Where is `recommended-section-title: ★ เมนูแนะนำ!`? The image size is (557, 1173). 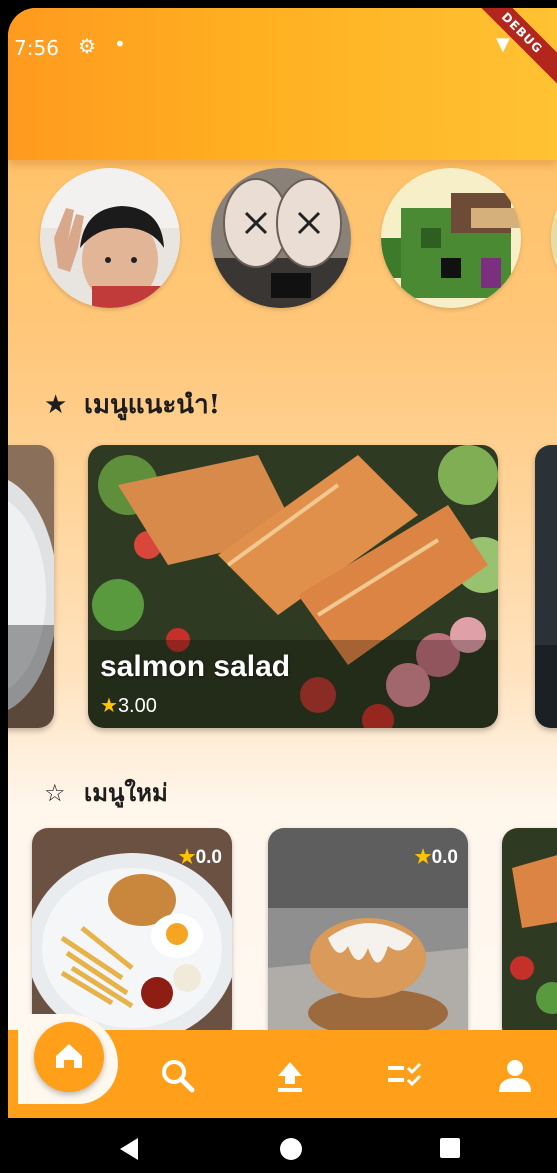
recommended-section-title: ★ เมนูแนะนำ! is located at coordinates (132, 404).